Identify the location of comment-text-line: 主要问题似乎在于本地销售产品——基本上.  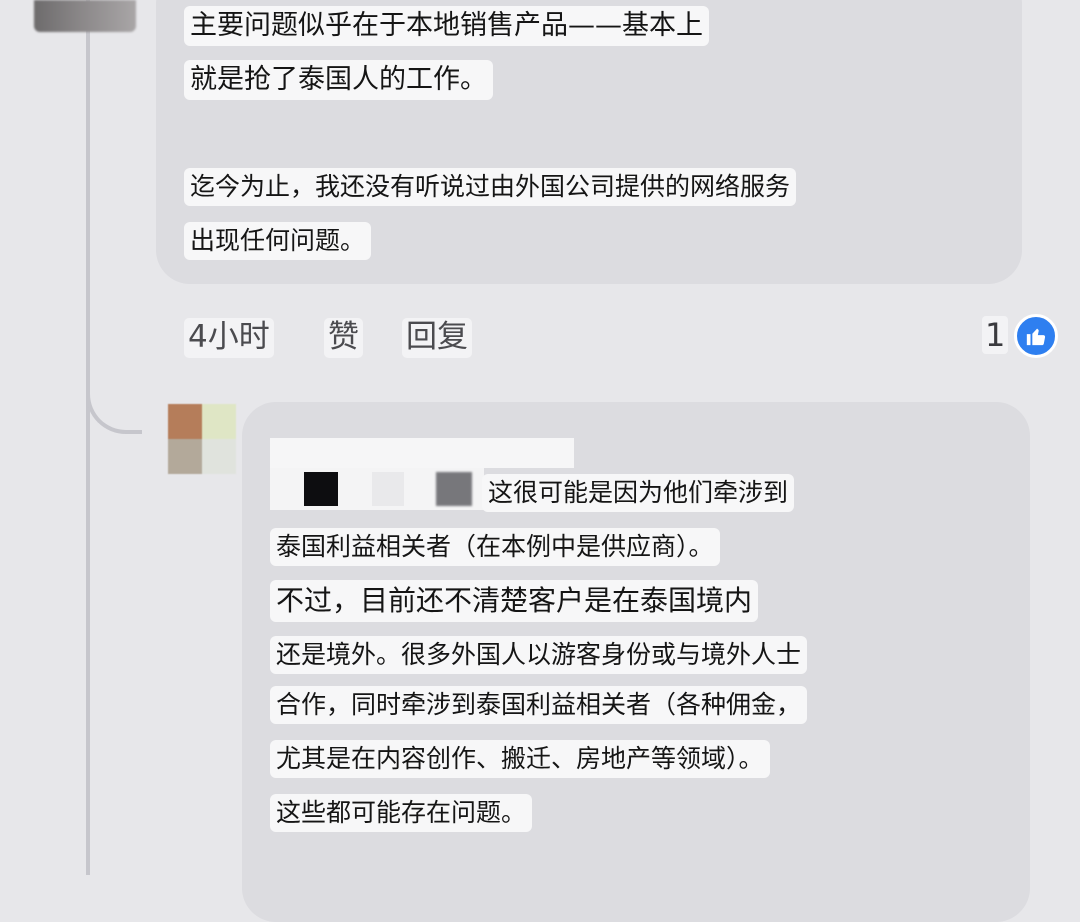
(446, 26).